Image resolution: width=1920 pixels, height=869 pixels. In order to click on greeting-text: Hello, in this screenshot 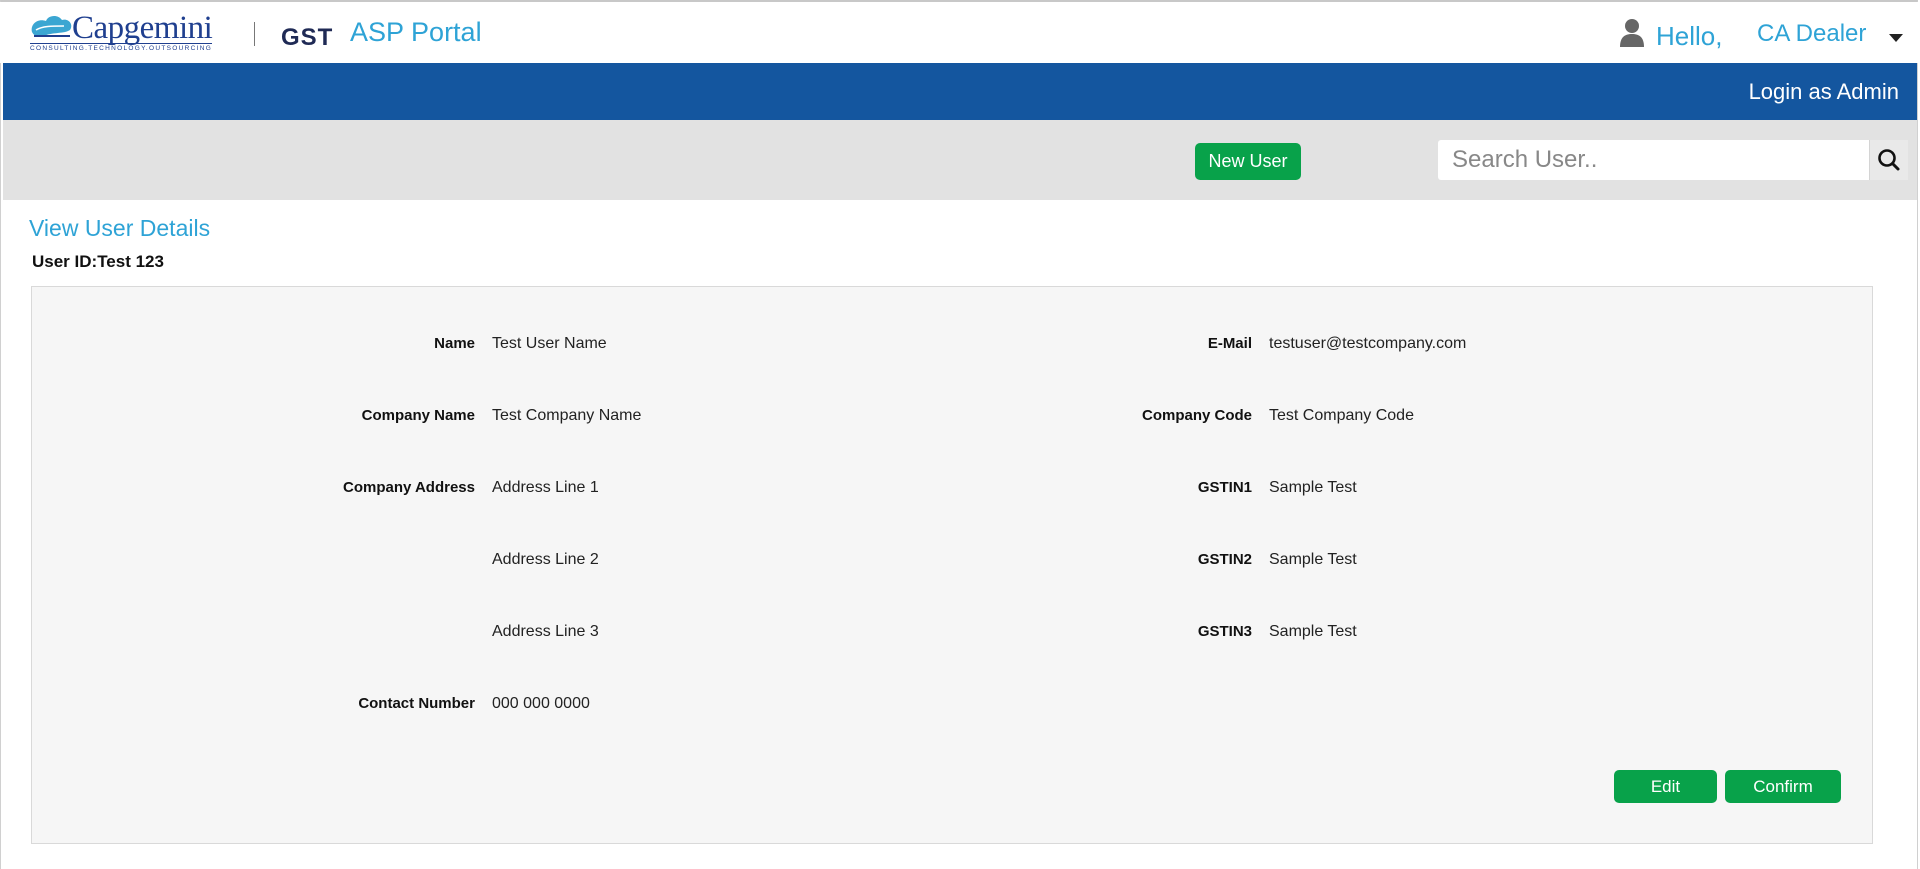, I will do `click(1689, 36)`.